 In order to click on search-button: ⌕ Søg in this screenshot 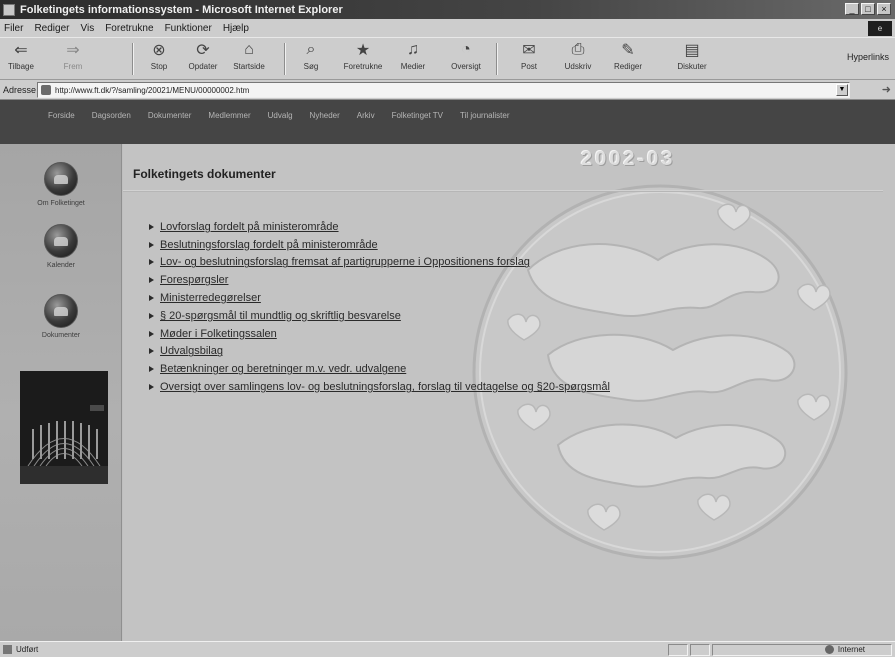, I will do `click(311, 59)`.